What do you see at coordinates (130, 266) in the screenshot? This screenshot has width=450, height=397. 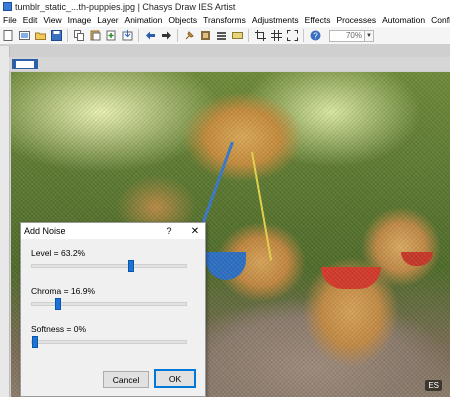 I see `level-slider-thumb` at bounding box center [130, 266].